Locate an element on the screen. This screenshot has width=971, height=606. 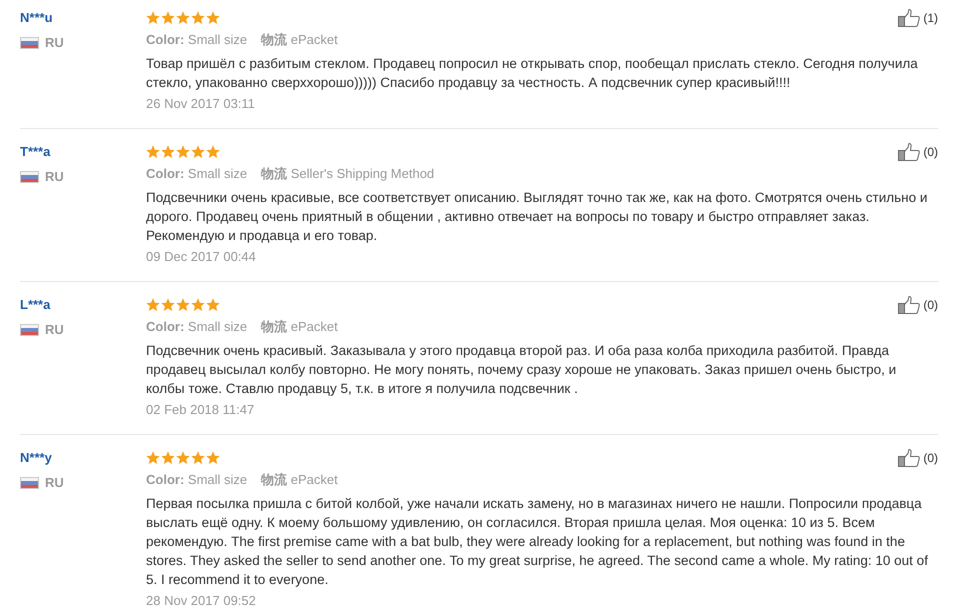
review-text: Товар пришёл с разбитым стеклом. Продавец попросил не открывать спор, пообещал прислать стекло. Сегодня получила стекло, упакованно сверххорошо))))) Спасибо продавцу за честность. А подсвечник супер красивый!!!! is located at coordinates (532, 73).